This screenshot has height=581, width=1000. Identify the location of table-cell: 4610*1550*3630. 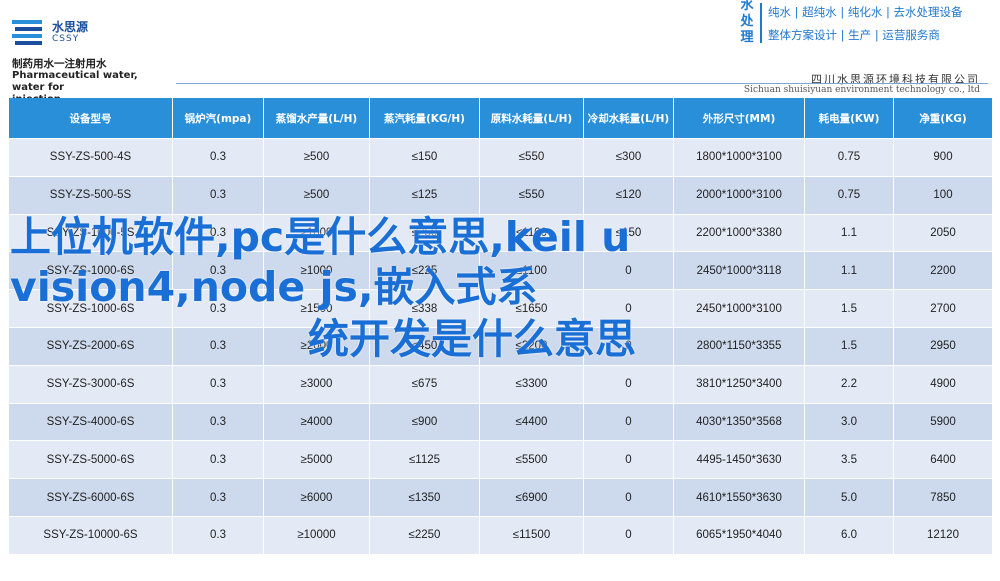
(739, 497).